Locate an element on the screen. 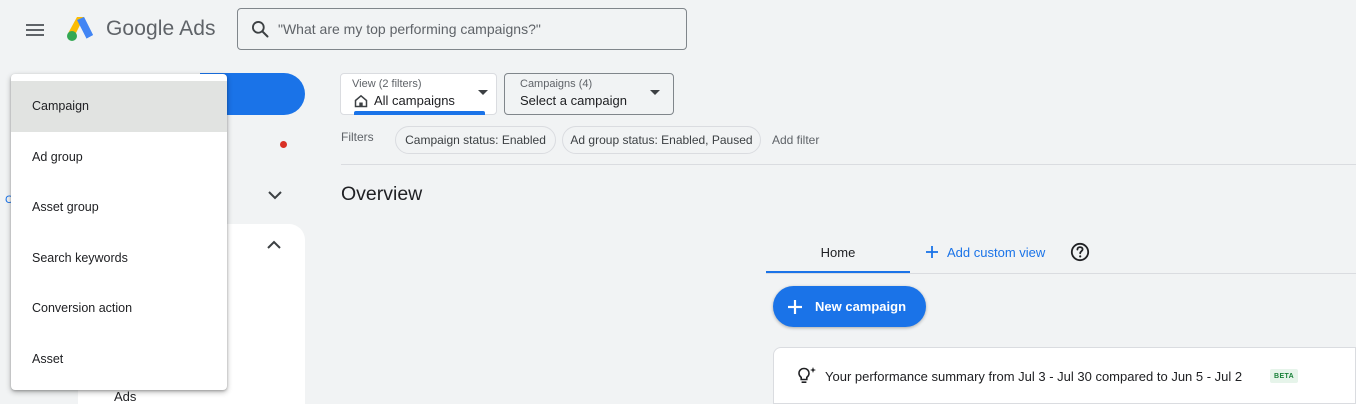  add-custom-view-label: Add custom view is located at coordinates (996, 252).